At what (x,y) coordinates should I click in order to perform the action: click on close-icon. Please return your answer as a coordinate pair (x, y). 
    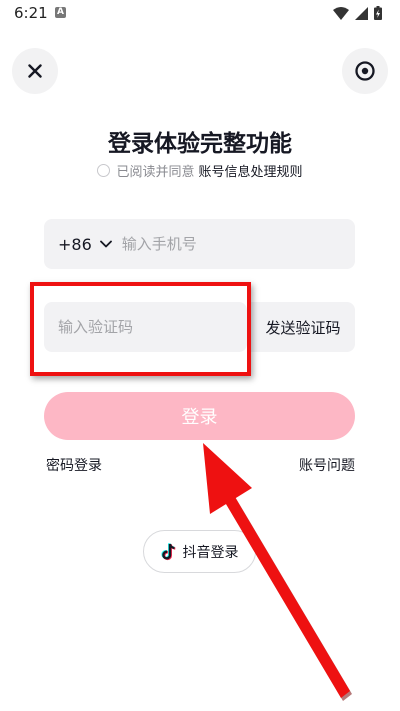
    Looking at the image, I should click on (35, 71).